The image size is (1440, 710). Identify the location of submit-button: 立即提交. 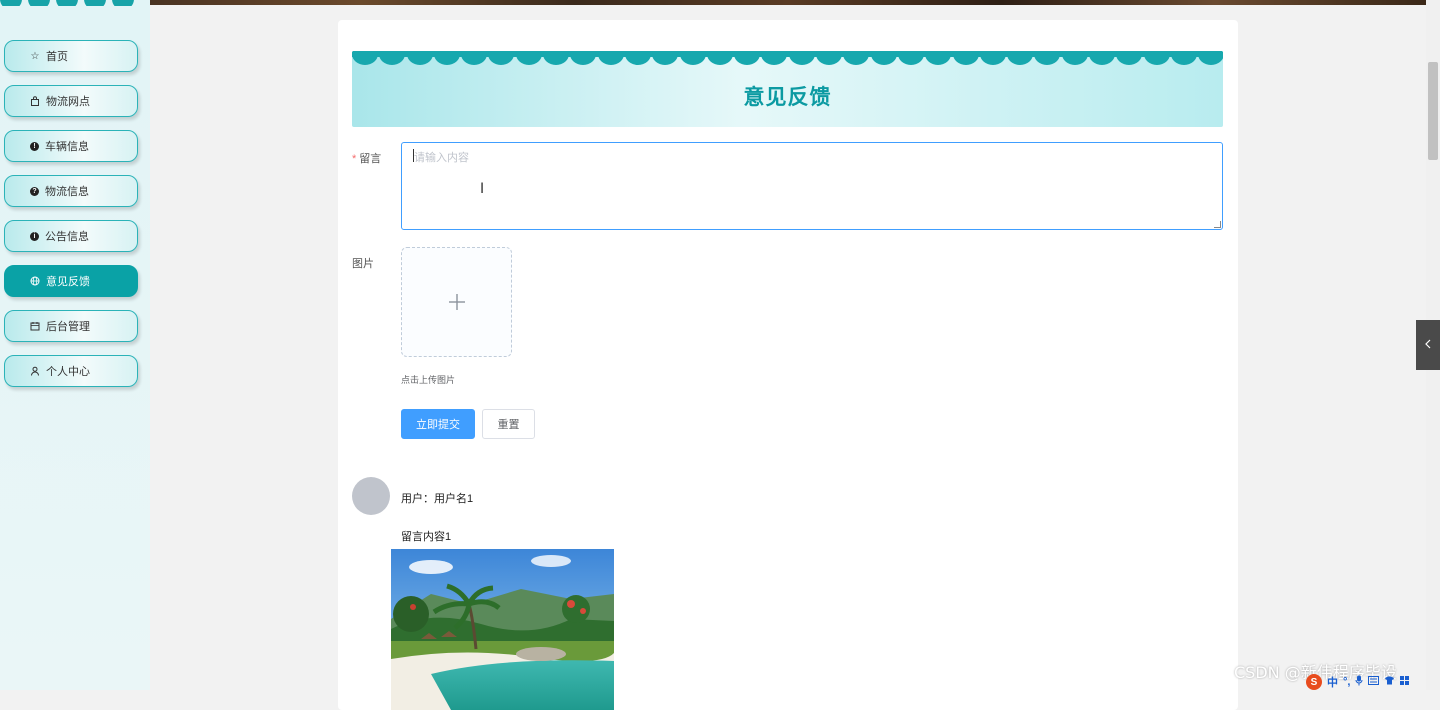
(438, 424).